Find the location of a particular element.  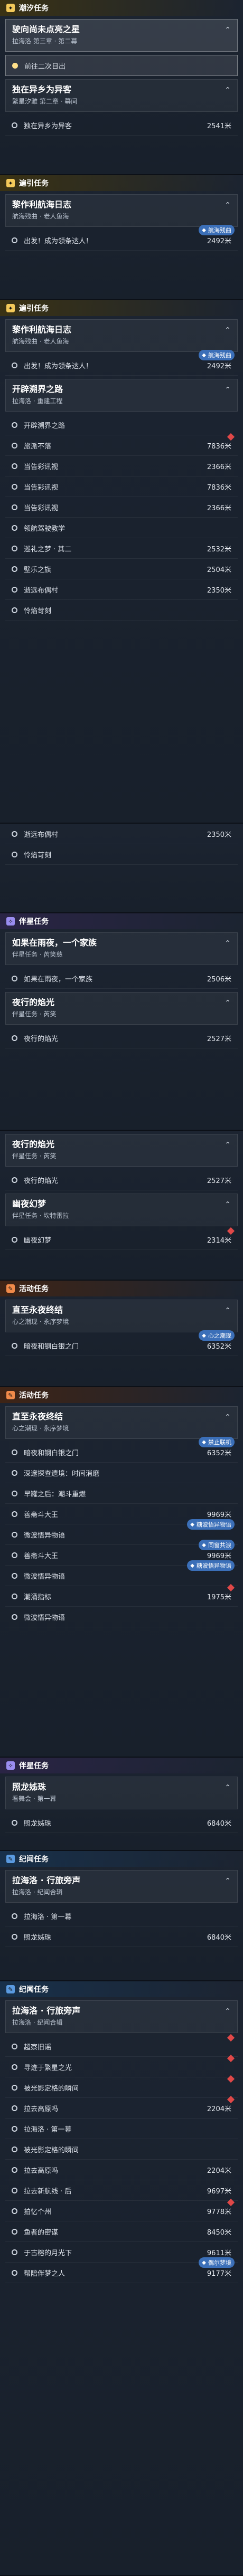

quest-step: 当告彩讯视 7836米 is located at coordinates (121, 486).